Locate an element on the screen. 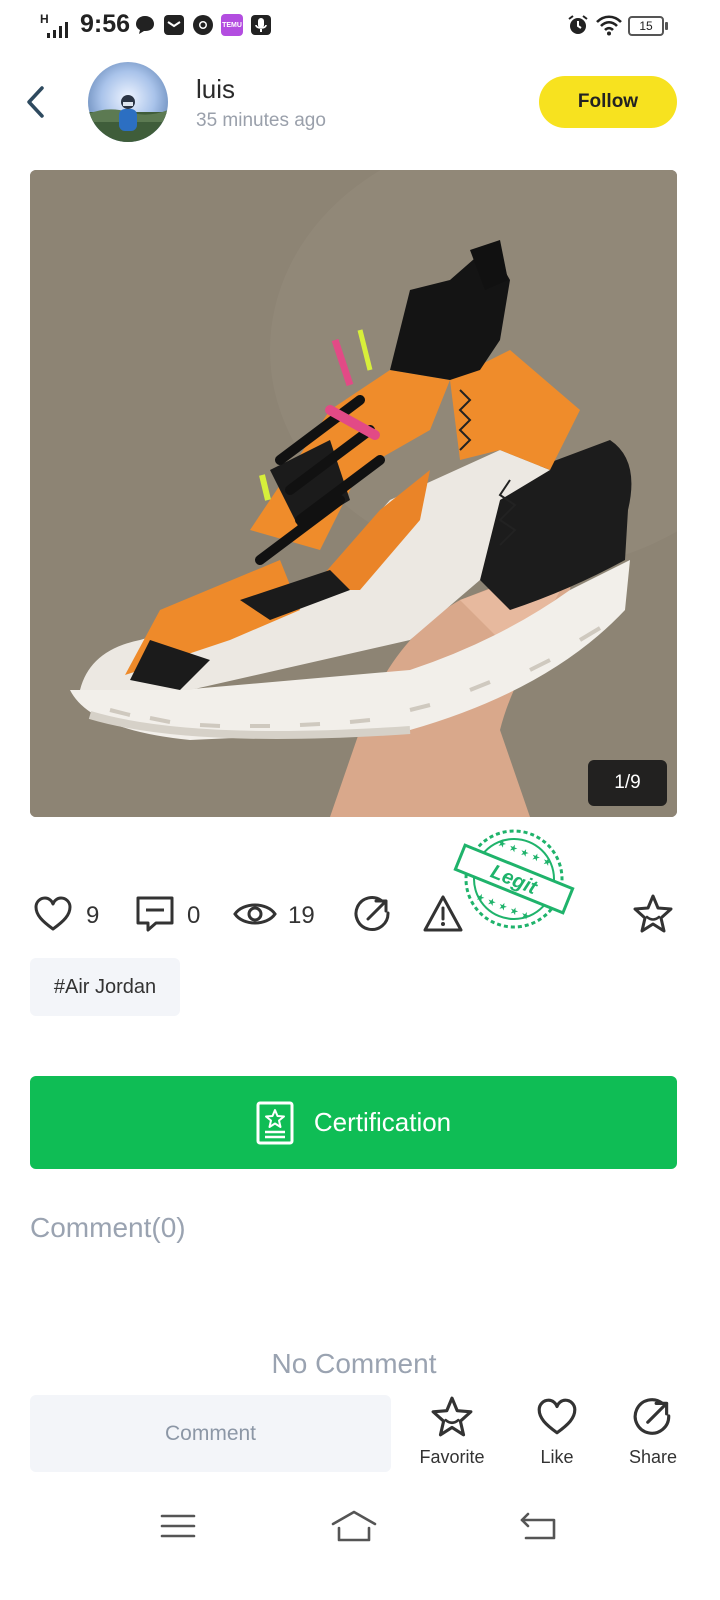  views-eye-icon is located at coordinates (255, 914).